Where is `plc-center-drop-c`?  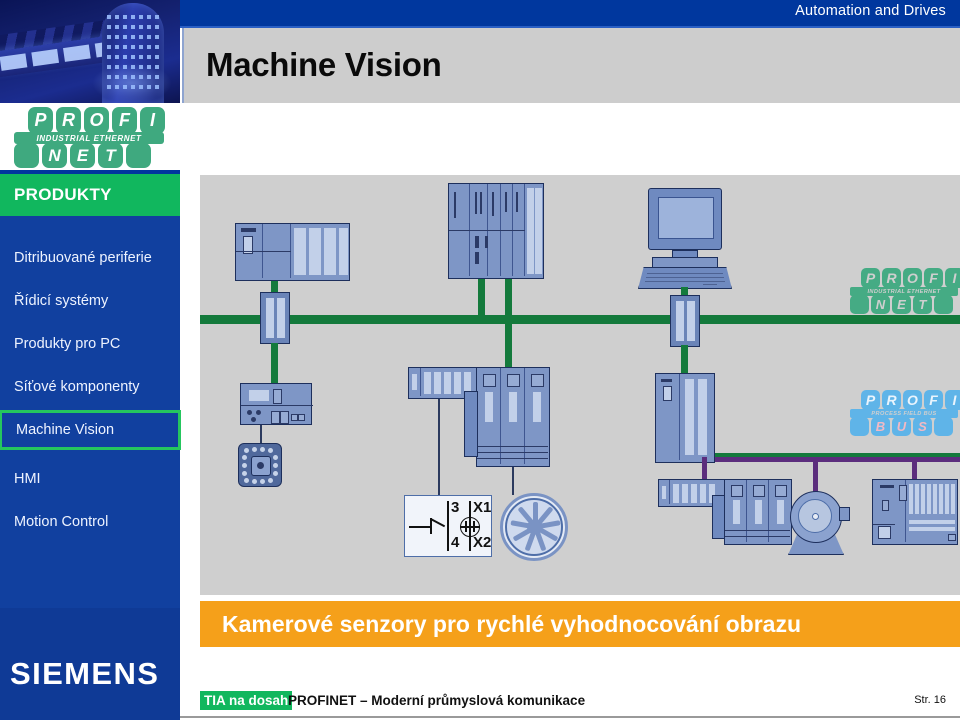
plc-center-drop-c is located at coordinates (508, 344).